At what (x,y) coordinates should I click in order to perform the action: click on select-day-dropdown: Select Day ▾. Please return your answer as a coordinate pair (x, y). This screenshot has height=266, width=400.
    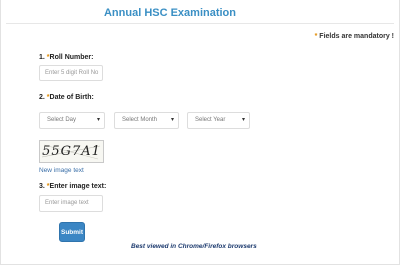
    Looking at the image, I should click on (72, 120).